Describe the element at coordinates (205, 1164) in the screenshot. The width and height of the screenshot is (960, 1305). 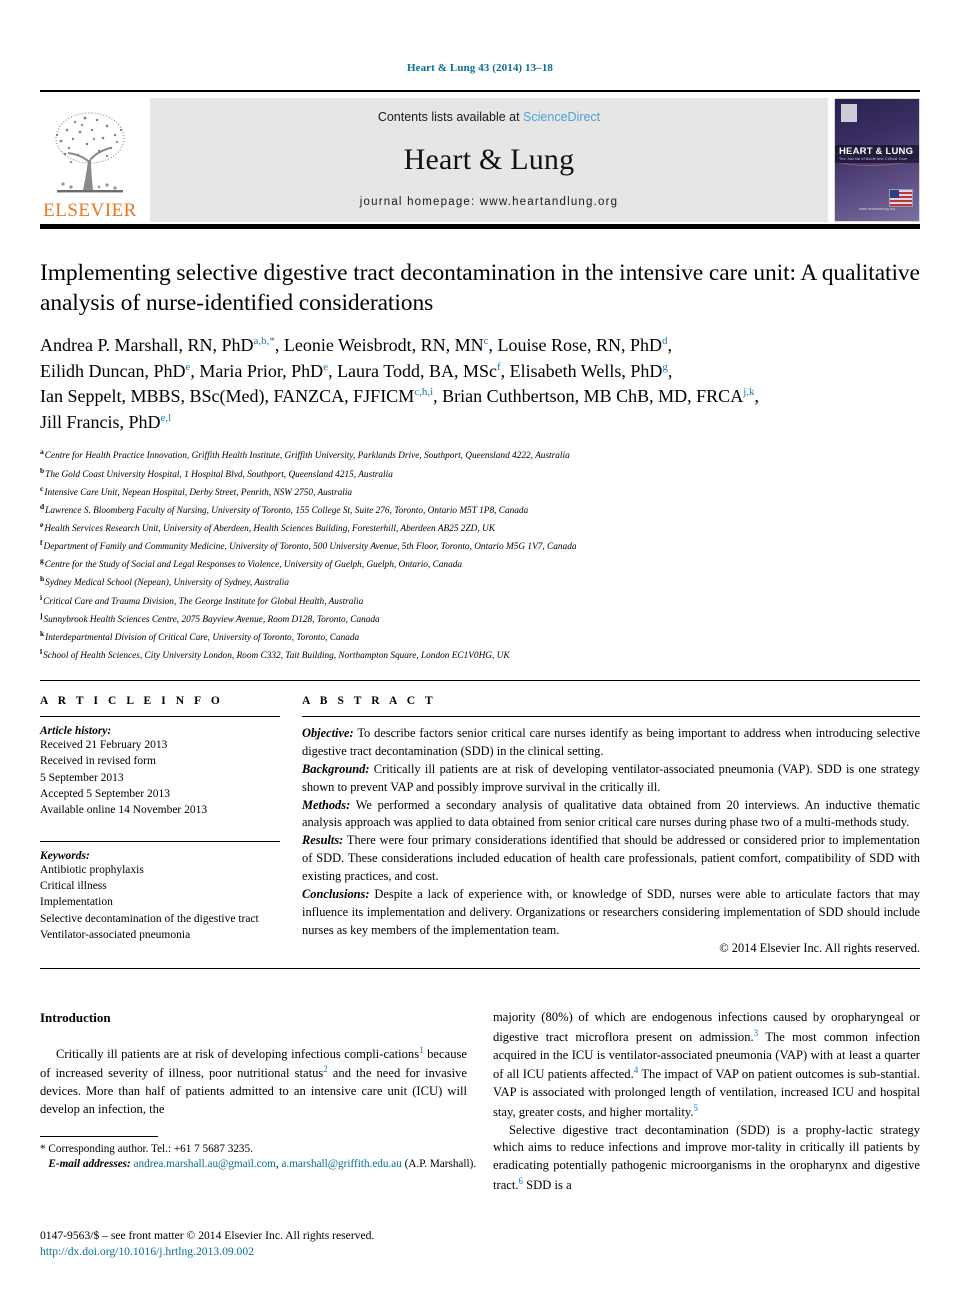
I see `email-link-1: andrea.marshall.au@gmail.com` at that location.